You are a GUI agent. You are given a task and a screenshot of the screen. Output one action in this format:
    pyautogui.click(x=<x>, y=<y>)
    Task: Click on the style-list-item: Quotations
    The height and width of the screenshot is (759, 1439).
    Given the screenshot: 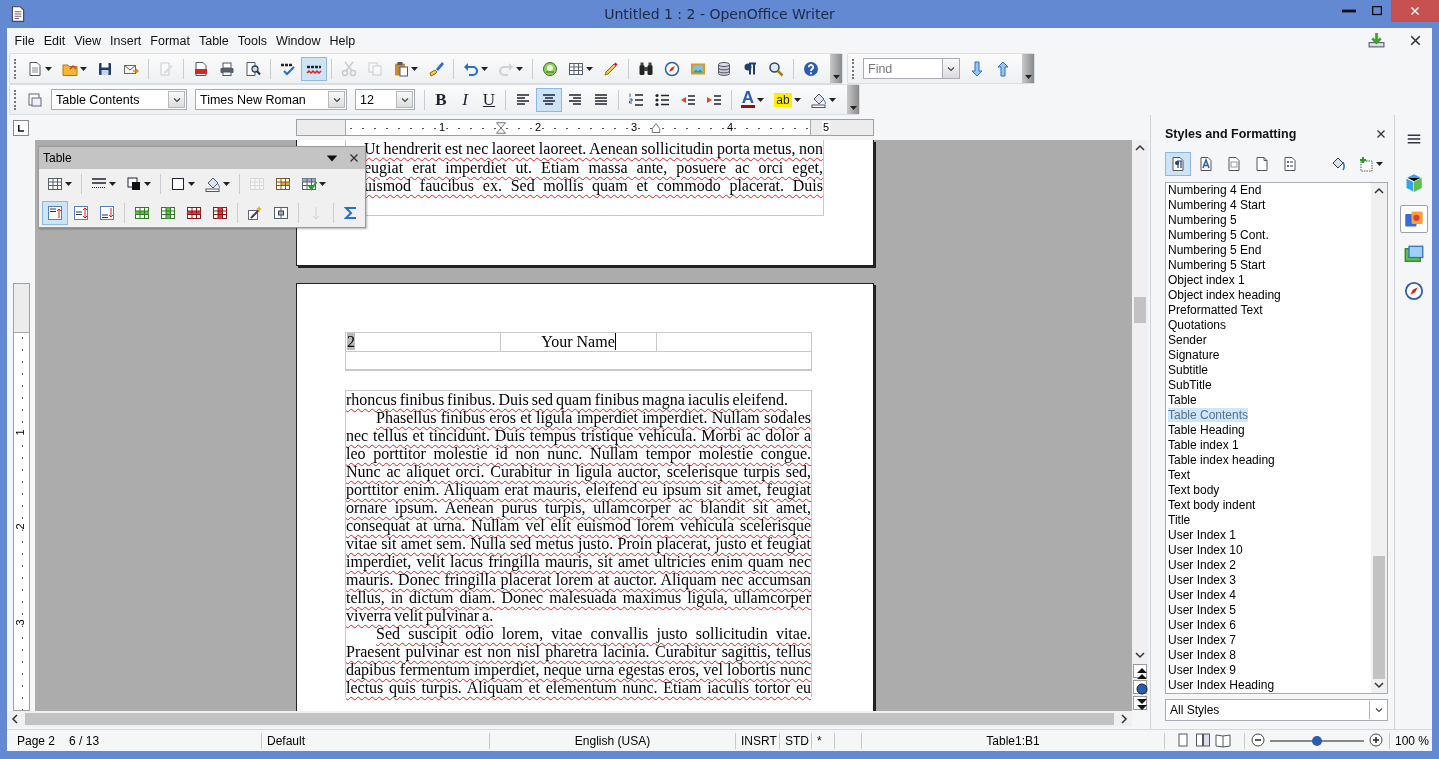 What is the action you would take?
    pyautogui.click(x=1268, y=325)
    